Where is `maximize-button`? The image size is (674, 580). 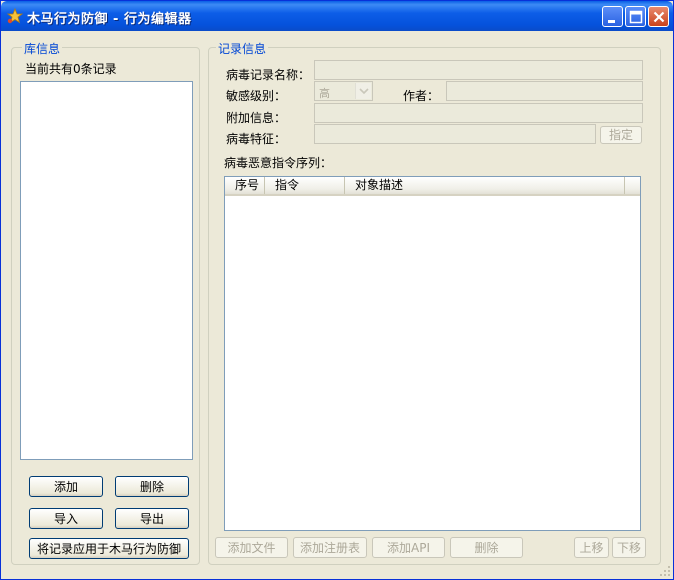 maximize-button is located at coordinates (635, 16).